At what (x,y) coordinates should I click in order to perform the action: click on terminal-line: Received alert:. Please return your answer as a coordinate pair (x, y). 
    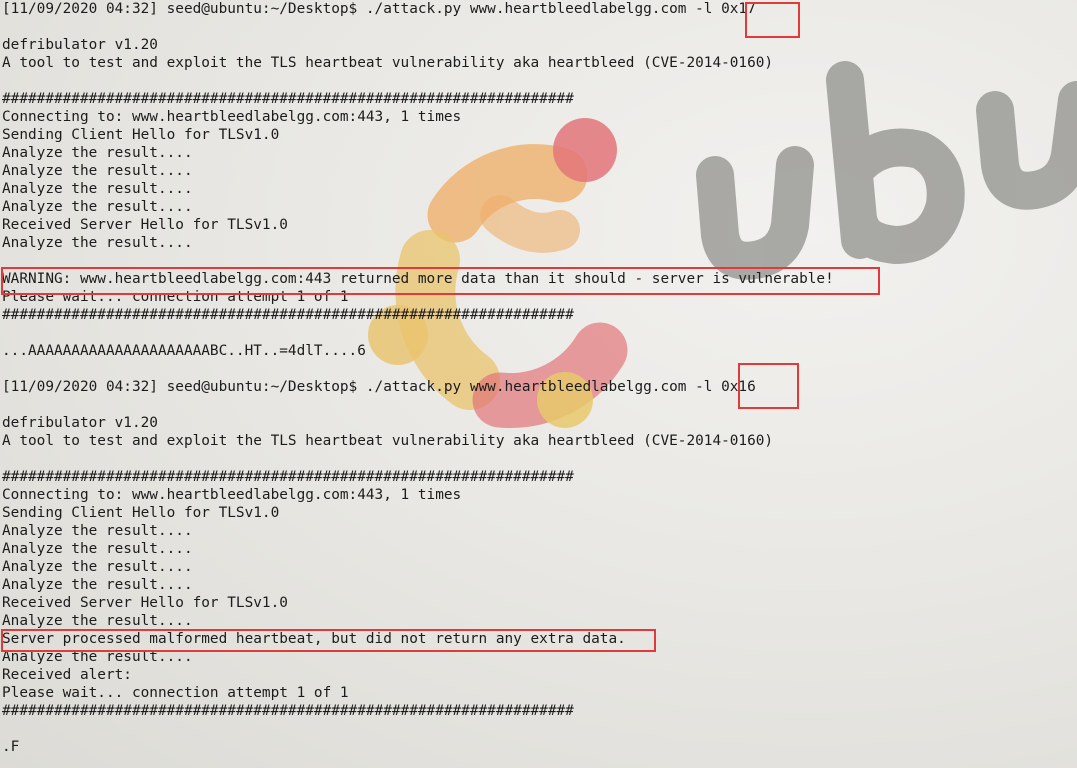
    Looking at the image, I should click on (67, 675).